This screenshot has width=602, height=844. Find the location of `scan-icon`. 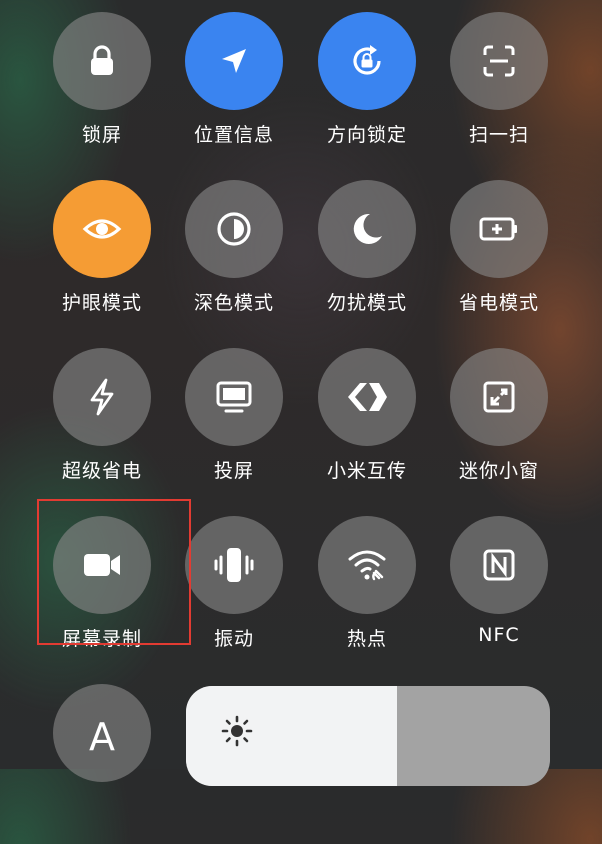

scan-icon is located at coordinates (499, 61).